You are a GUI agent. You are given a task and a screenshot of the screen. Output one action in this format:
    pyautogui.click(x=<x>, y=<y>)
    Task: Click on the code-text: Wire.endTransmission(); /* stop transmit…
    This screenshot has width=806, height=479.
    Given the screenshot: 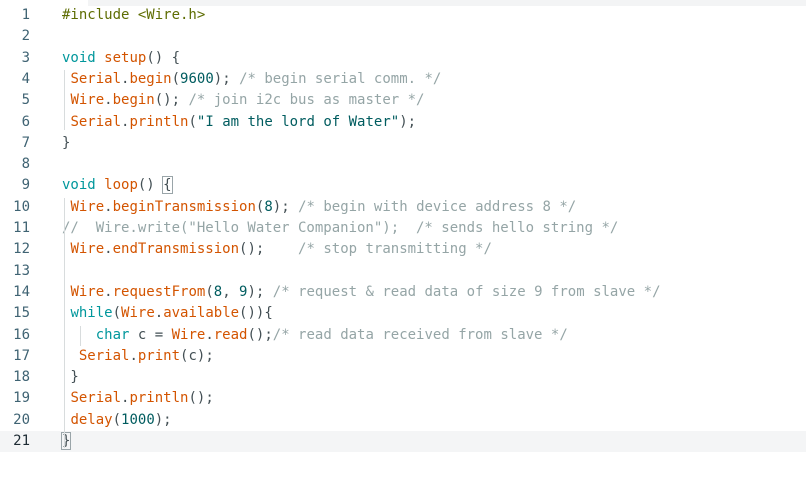 What is the action you would take?
    pyautogui.click(x=276, y=249)
    